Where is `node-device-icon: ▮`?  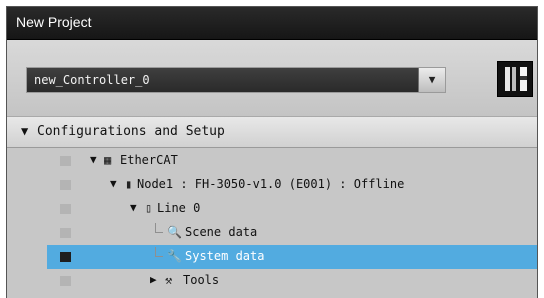
node-device-icon: ▮ is located at coordinates (129, 184).